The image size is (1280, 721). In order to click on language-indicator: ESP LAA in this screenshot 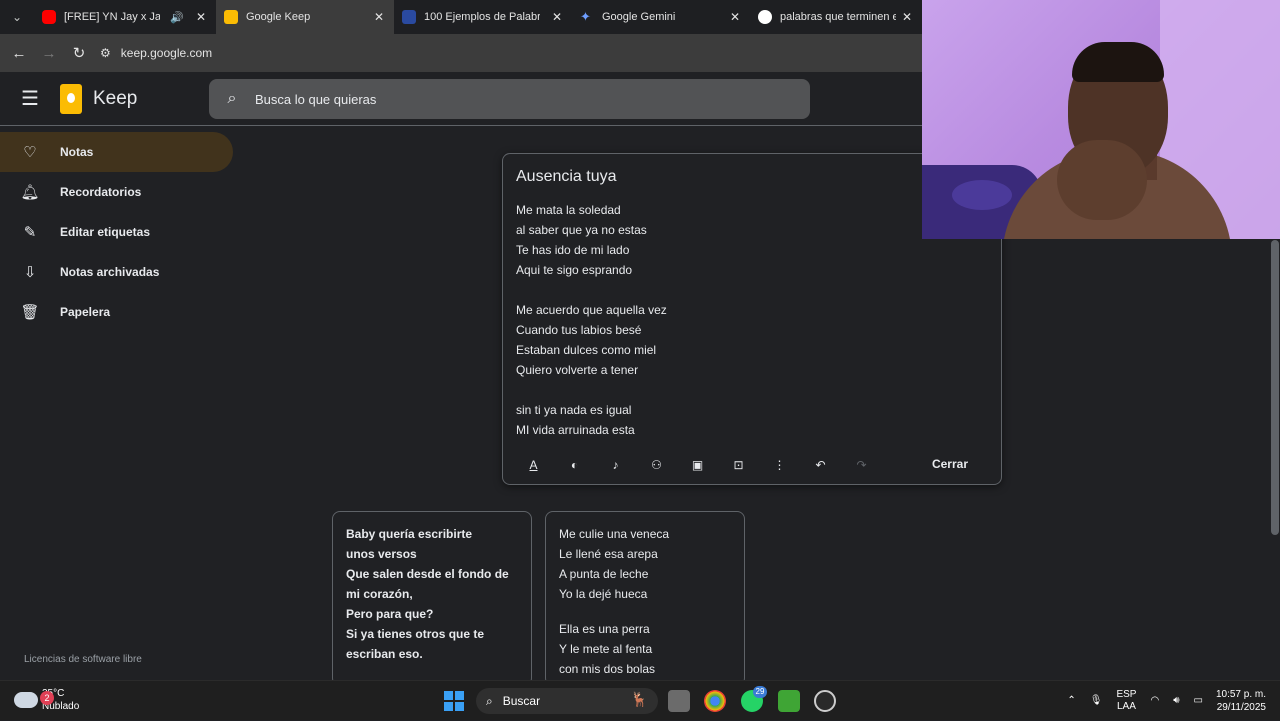, I will do `click(1126, 701)`.